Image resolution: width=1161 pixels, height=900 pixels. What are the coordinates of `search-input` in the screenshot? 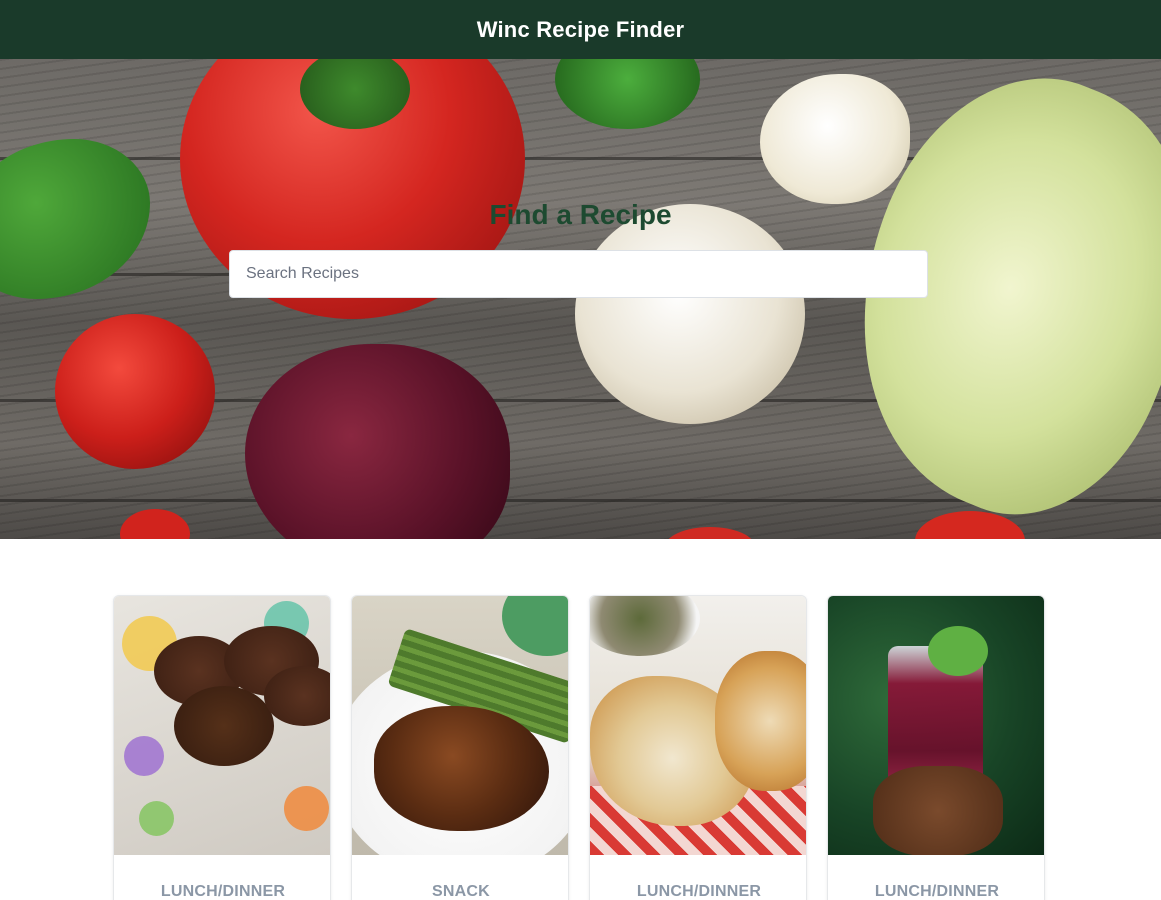 It's located at (578, 274).